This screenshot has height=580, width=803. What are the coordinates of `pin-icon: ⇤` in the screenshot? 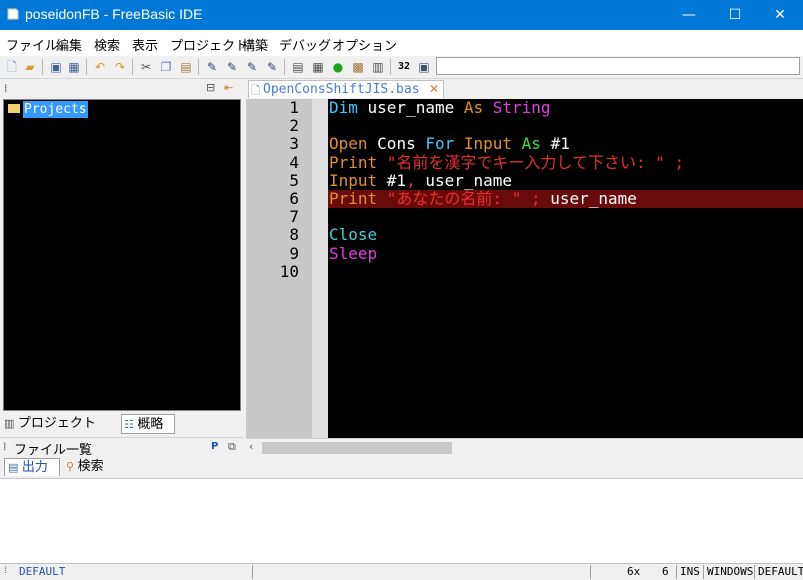 It's located at (228, 87).